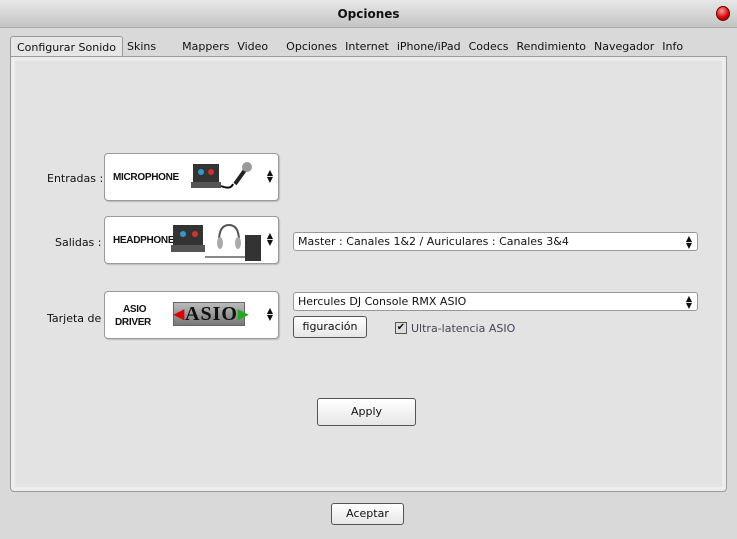  Describe the element at coordinates (75, 178) in the screenshot. I see `inputs-label: Entradas :` at that location.